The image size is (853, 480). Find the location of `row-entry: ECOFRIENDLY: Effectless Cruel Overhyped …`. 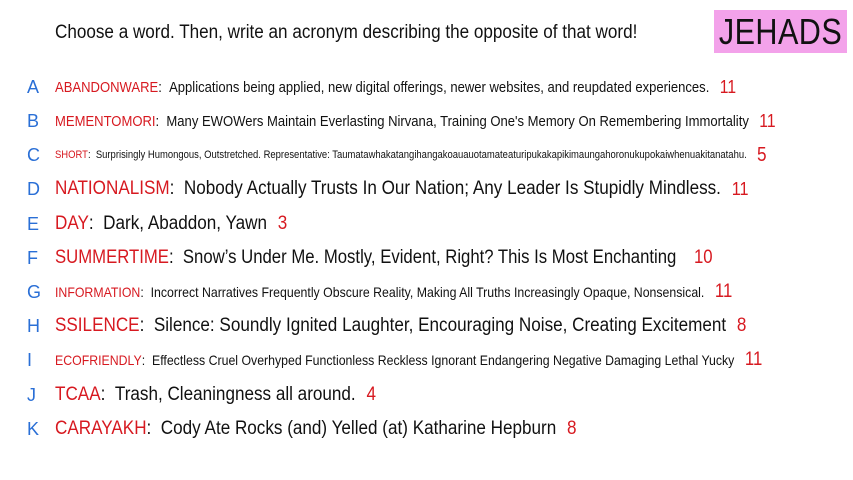

row-entry: ECOFRIENDLY: Effectless Cruel Overhyped … is located at coordinates (409, 359).